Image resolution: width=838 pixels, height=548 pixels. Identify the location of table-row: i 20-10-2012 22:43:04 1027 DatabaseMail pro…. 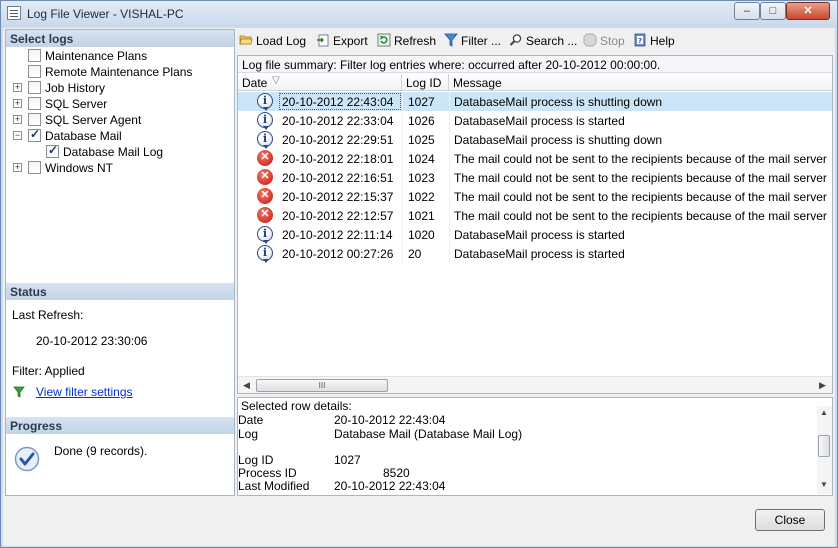
(535, 101).